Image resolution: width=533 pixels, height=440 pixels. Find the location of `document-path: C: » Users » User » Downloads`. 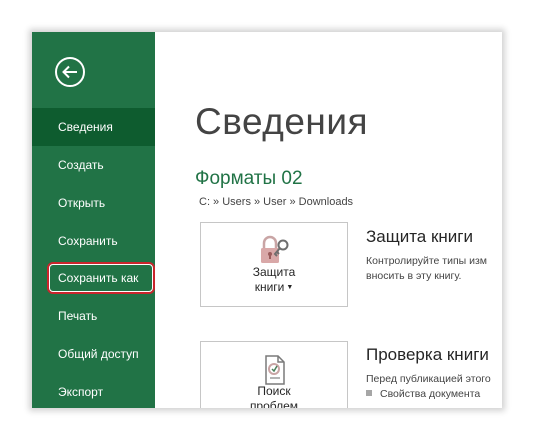

document-path: C: » Users » User » Downloads is located at coordinates (276, 202).